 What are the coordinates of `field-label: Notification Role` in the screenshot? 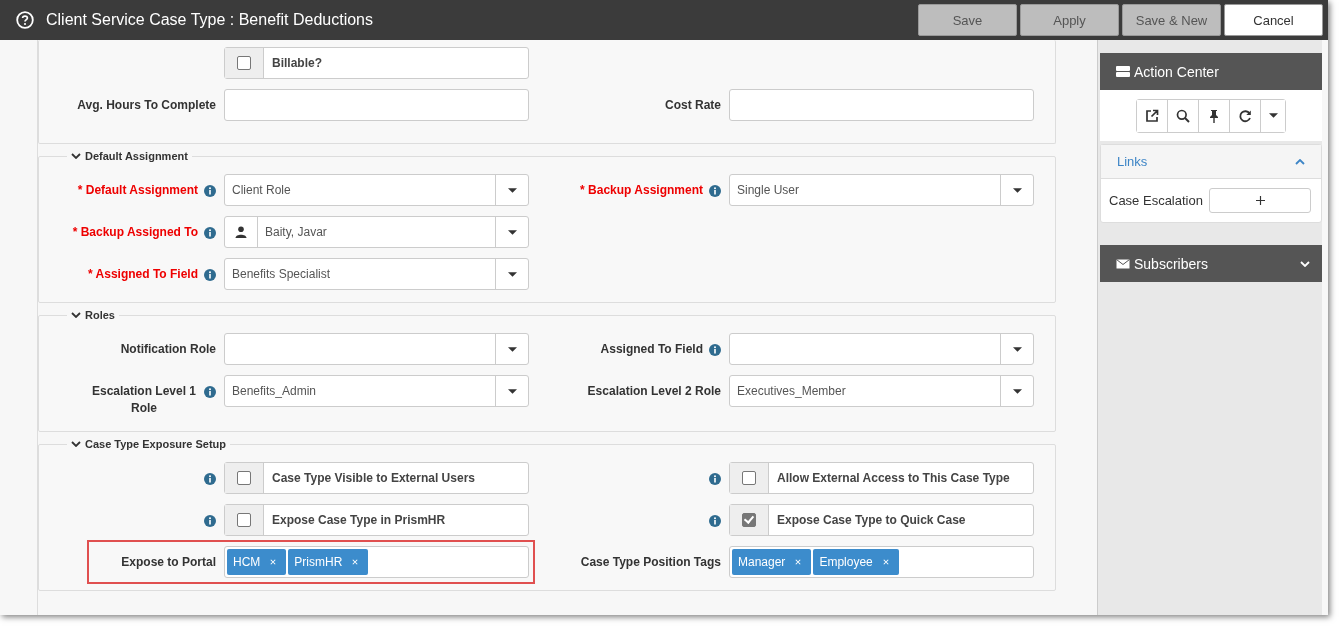 It's located at (168, 349).